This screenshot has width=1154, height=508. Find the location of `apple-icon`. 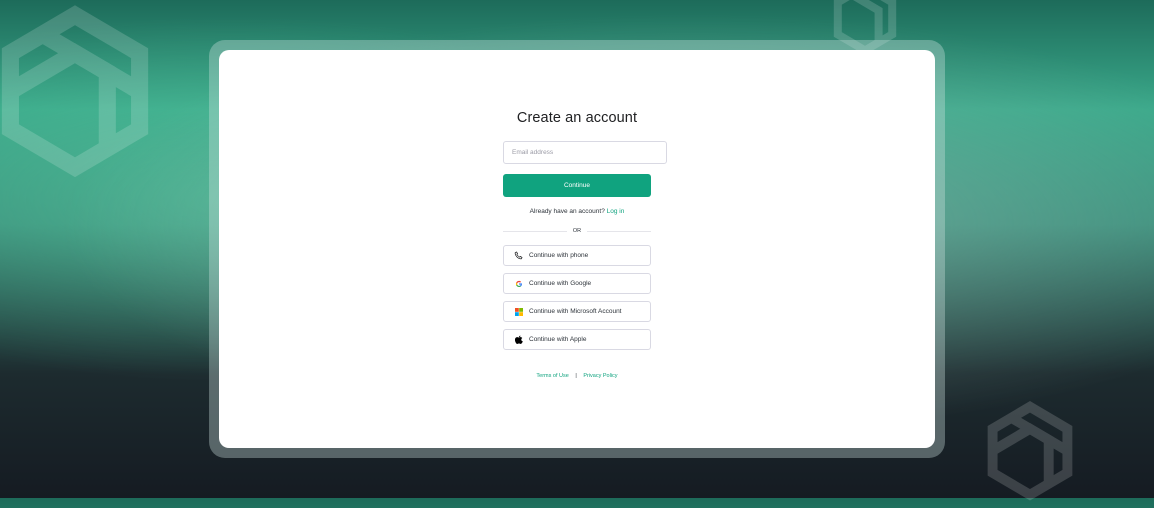

apple-icon is located at coordinates (518, 339).